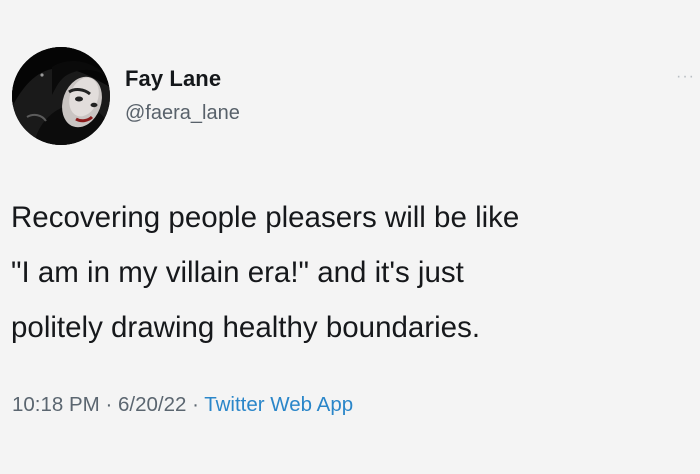 The height and width of the screenshot is (474, 700). I want to click on display-name: Fay Lane, so click(173, 79).